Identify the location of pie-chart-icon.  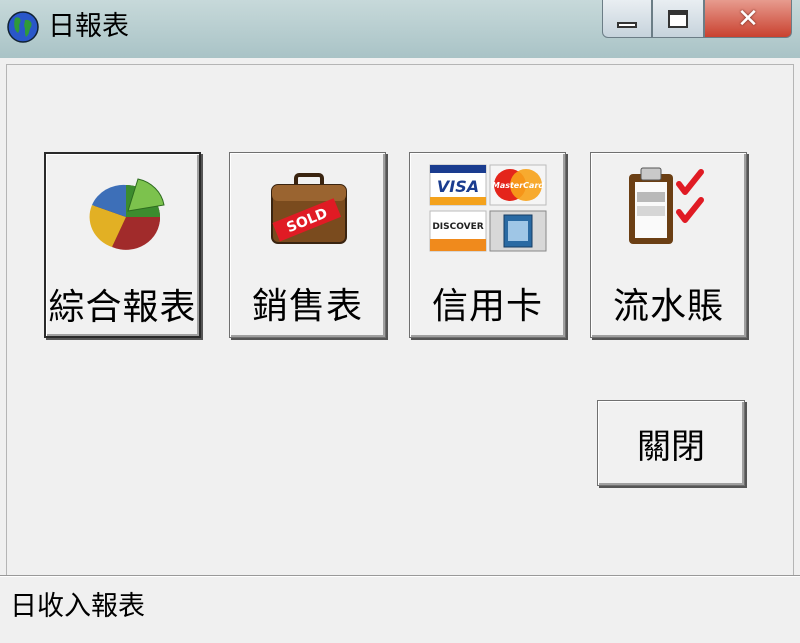
(125, 210).